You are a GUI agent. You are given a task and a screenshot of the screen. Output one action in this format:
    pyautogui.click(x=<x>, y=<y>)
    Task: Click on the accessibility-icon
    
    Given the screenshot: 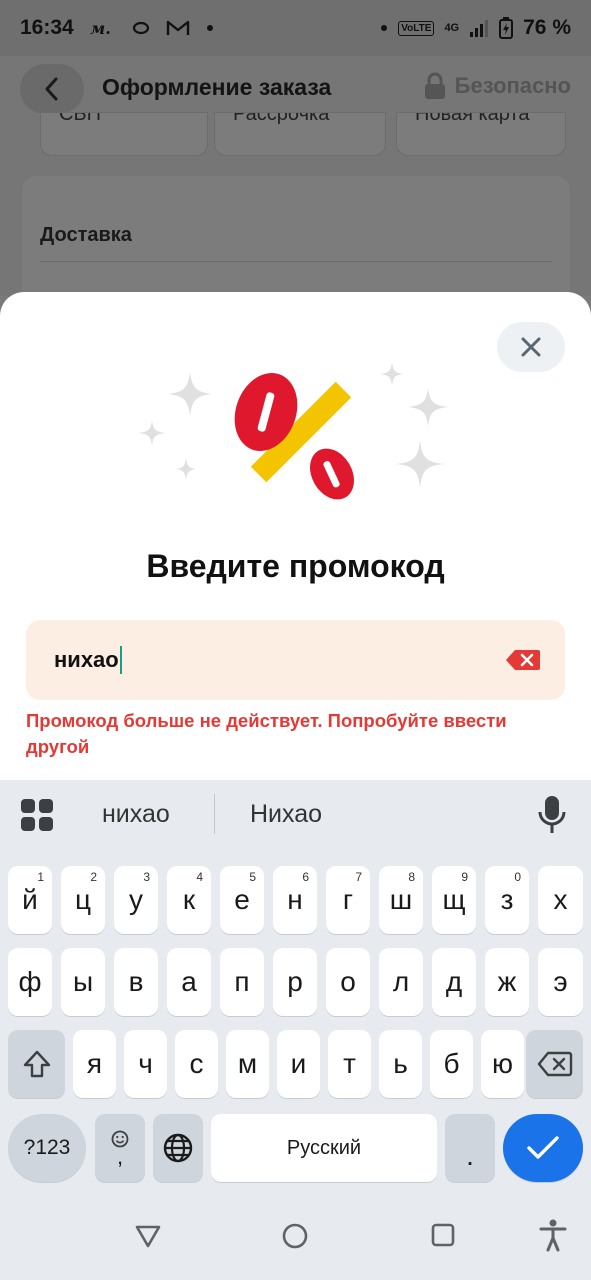 What is the action you would take?
    pyautogui.click(x=553, y=1235)
    